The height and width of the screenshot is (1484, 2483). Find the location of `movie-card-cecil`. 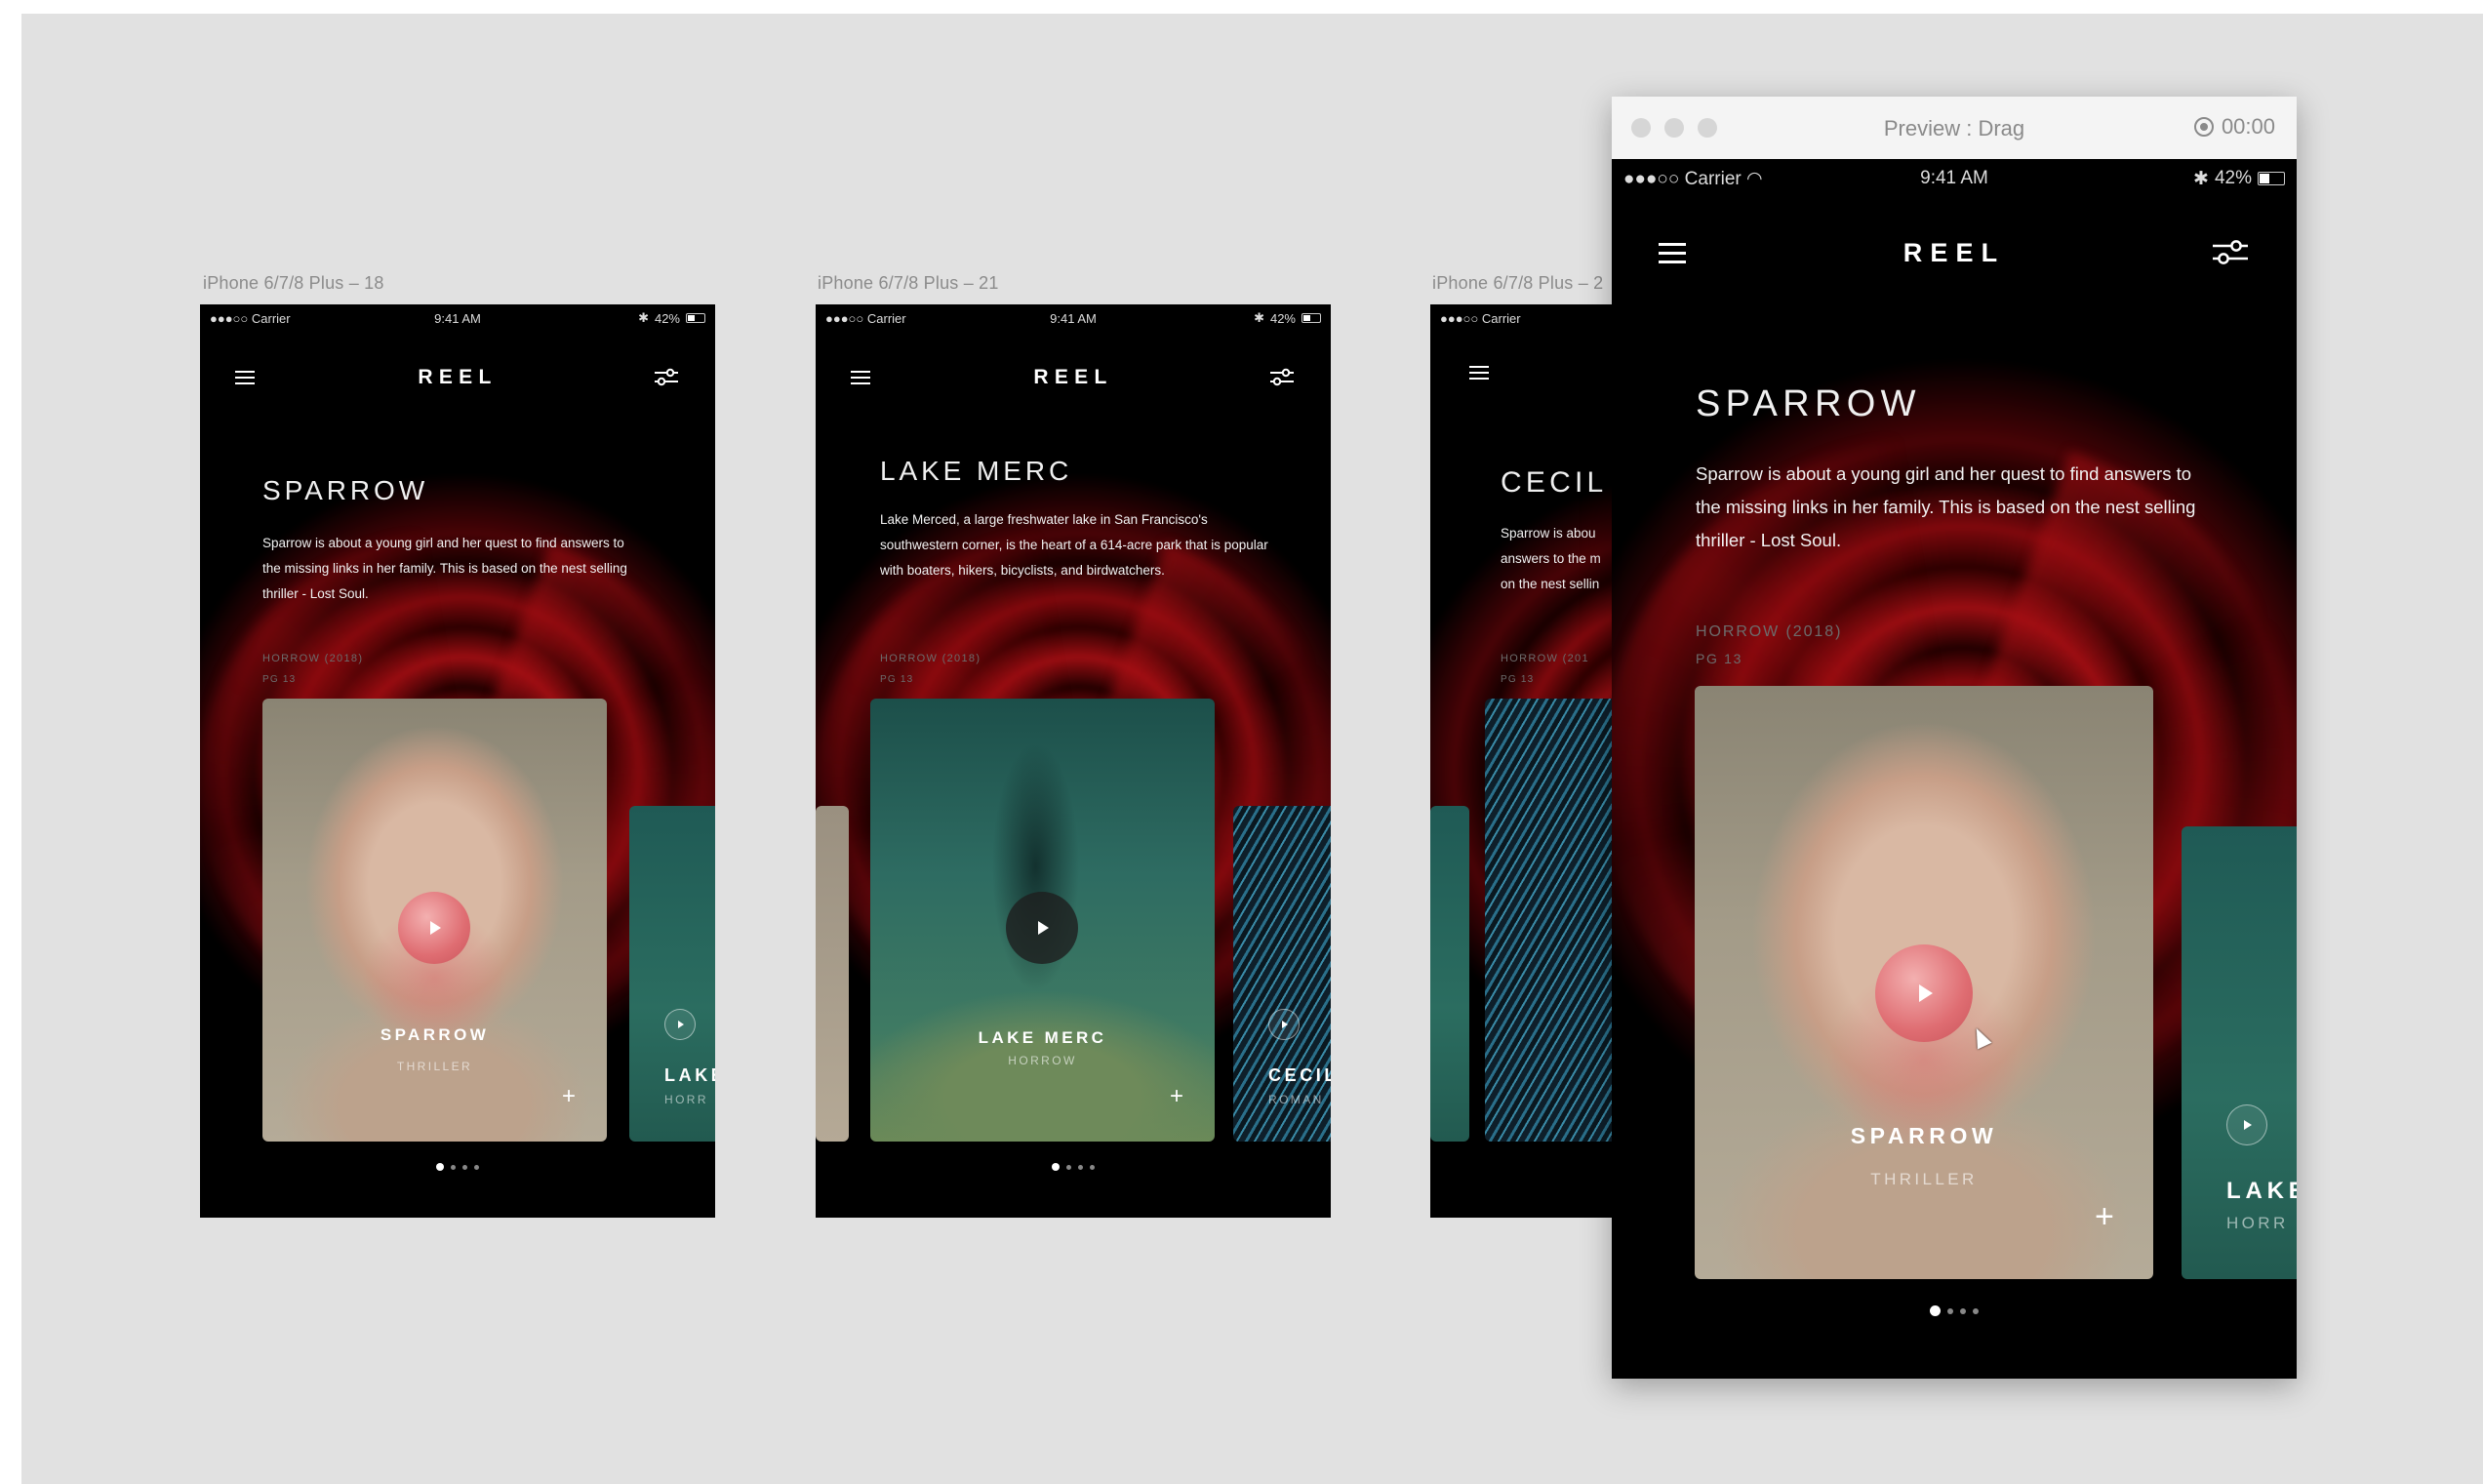

movie-card-cecil is located at coordinates (1549, 920).